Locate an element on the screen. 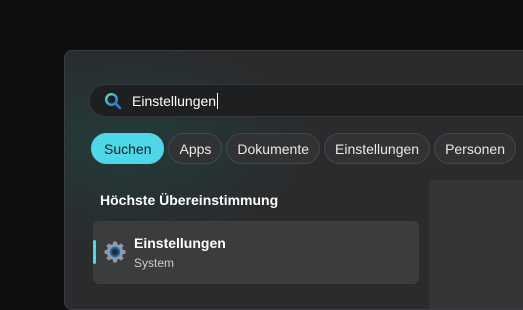 The width and height of the screenshot is (523, 310). gear-icon is located at coordinates (115, 252).